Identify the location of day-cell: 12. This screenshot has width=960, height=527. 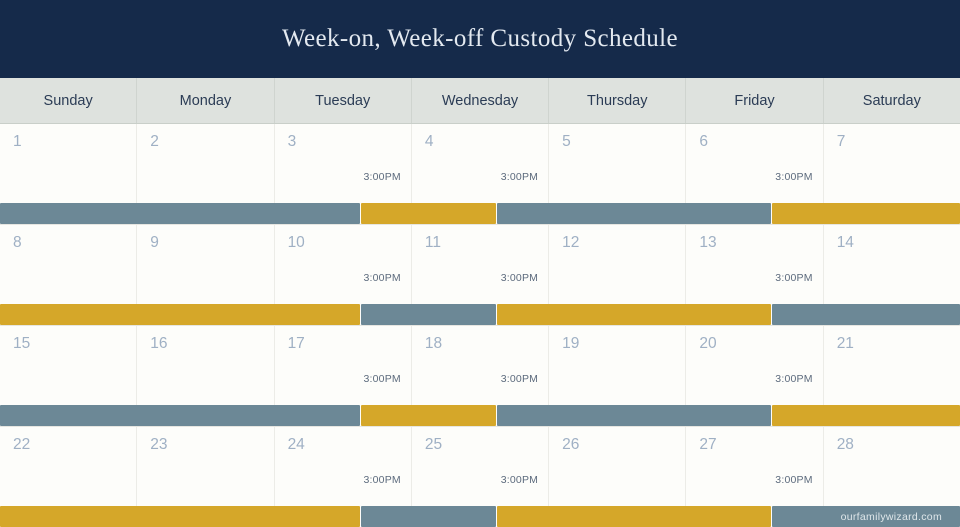
(618, 275).